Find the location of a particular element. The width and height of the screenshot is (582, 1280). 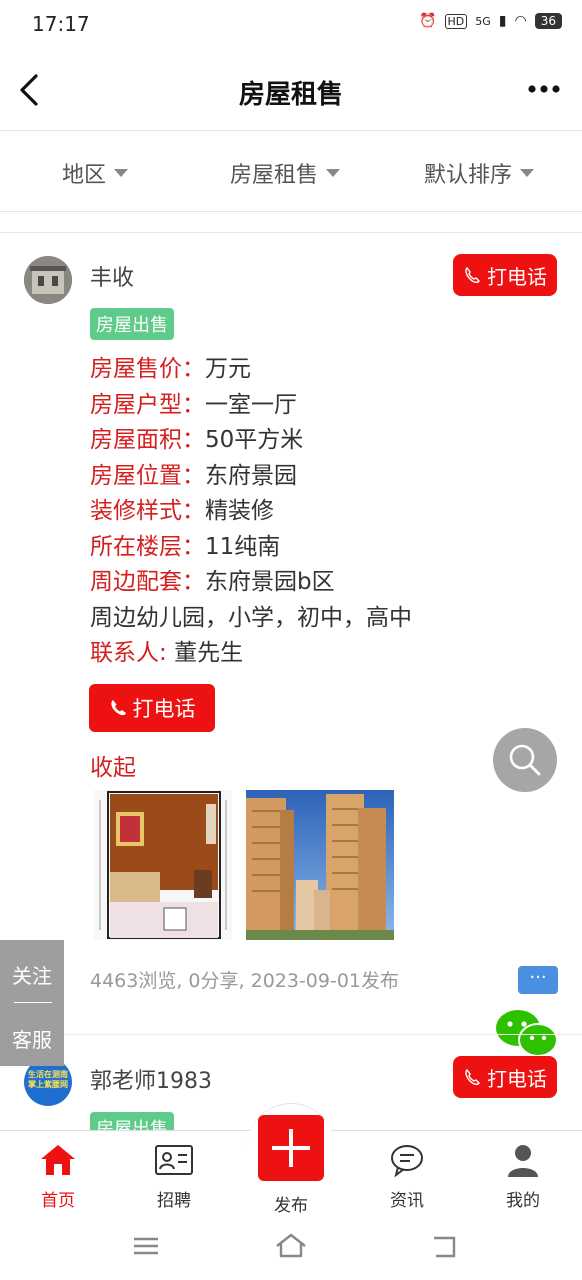

avatar-image is located at coordinates (48, 280).